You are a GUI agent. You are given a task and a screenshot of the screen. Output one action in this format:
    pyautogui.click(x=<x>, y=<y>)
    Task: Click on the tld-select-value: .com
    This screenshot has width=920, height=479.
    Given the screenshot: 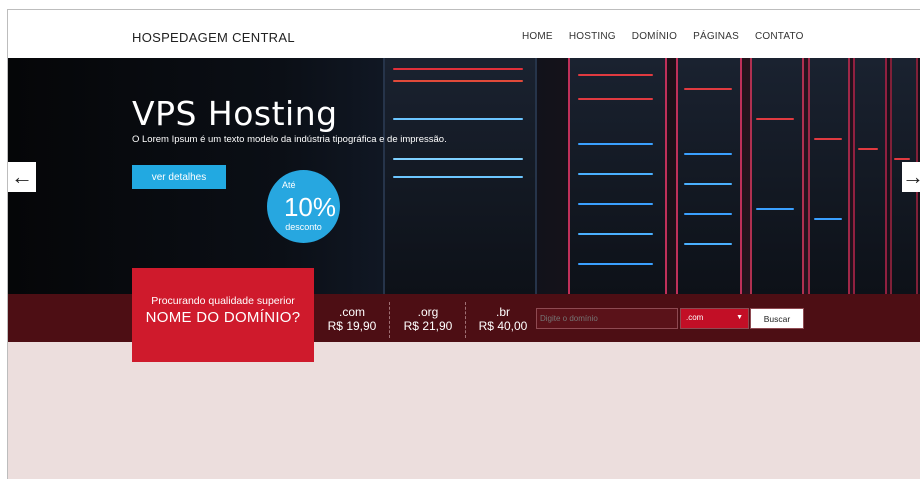 What is the action you would take?
    pyautogui.click(x=695, y=317)
    